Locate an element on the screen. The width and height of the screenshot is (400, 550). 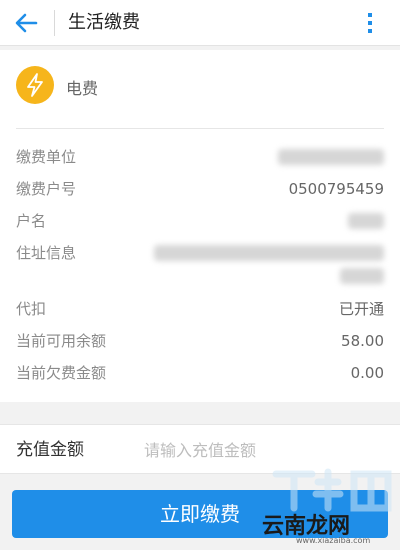
row-payee-unit: 缴费单位 is located at coordinates (200, 157).